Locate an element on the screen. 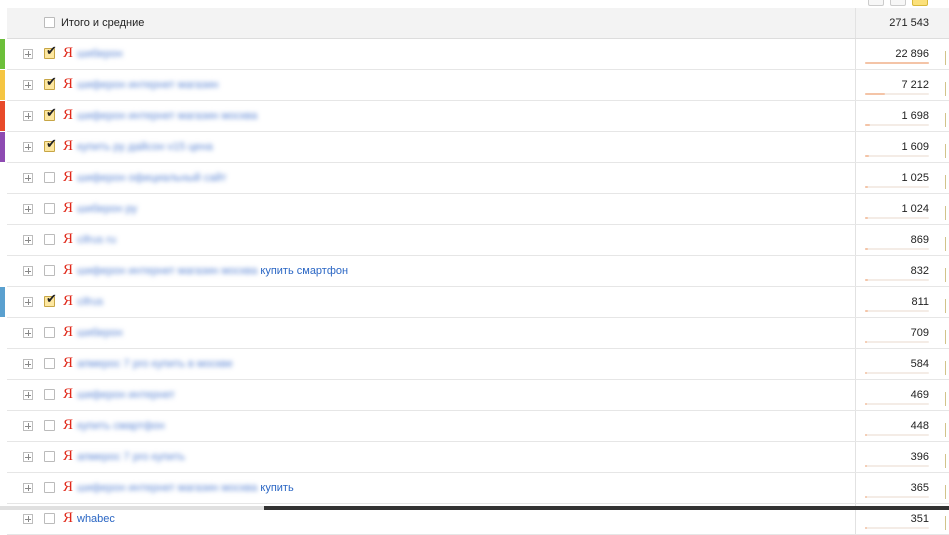 This screenshot has height=535, width=949. table-row: Яапмерос 7 pro купить в москве 584 is located at coordinates (478, 364).